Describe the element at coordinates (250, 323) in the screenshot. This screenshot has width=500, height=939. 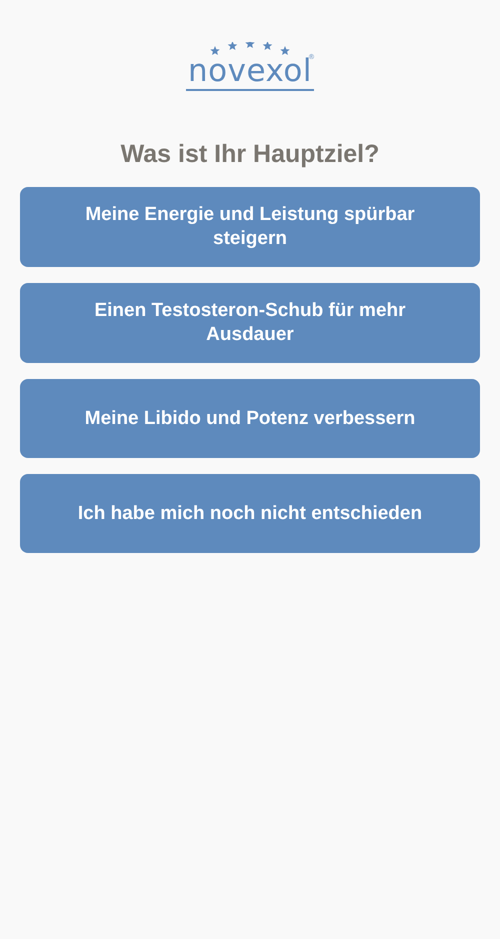
I see `answer-button: Einen Testosteron-Schub für mehr Ausdauer` at that location.